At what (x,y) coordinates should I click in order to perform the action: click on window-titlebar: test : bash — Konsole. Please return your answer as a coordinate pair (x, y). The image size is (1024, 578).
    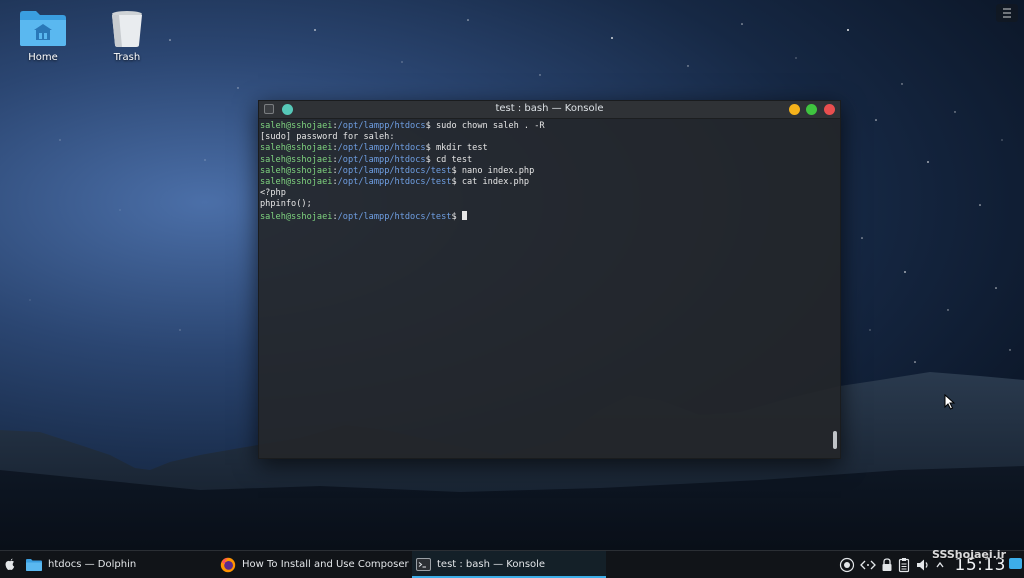
    Looking at the image, I should click on (549, 110).